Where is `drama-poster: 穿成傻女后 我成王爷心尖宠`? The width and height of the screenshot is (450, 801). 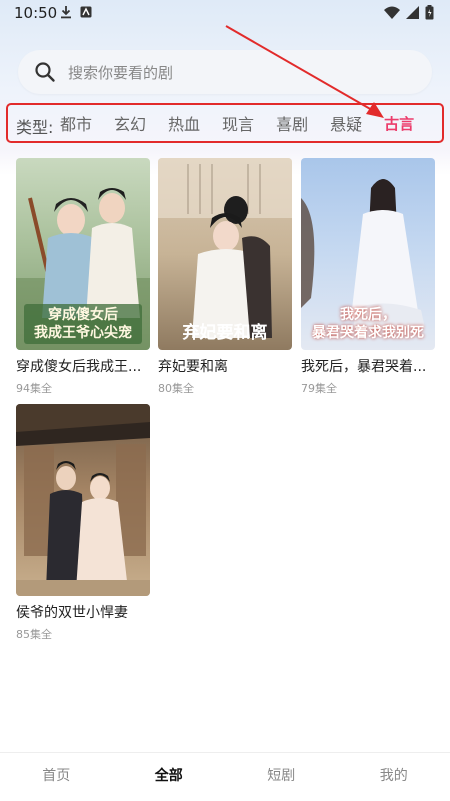
drama-poster: 穿成傻女后 我成王爷心尖宠 is located at coordinates (83, 254).